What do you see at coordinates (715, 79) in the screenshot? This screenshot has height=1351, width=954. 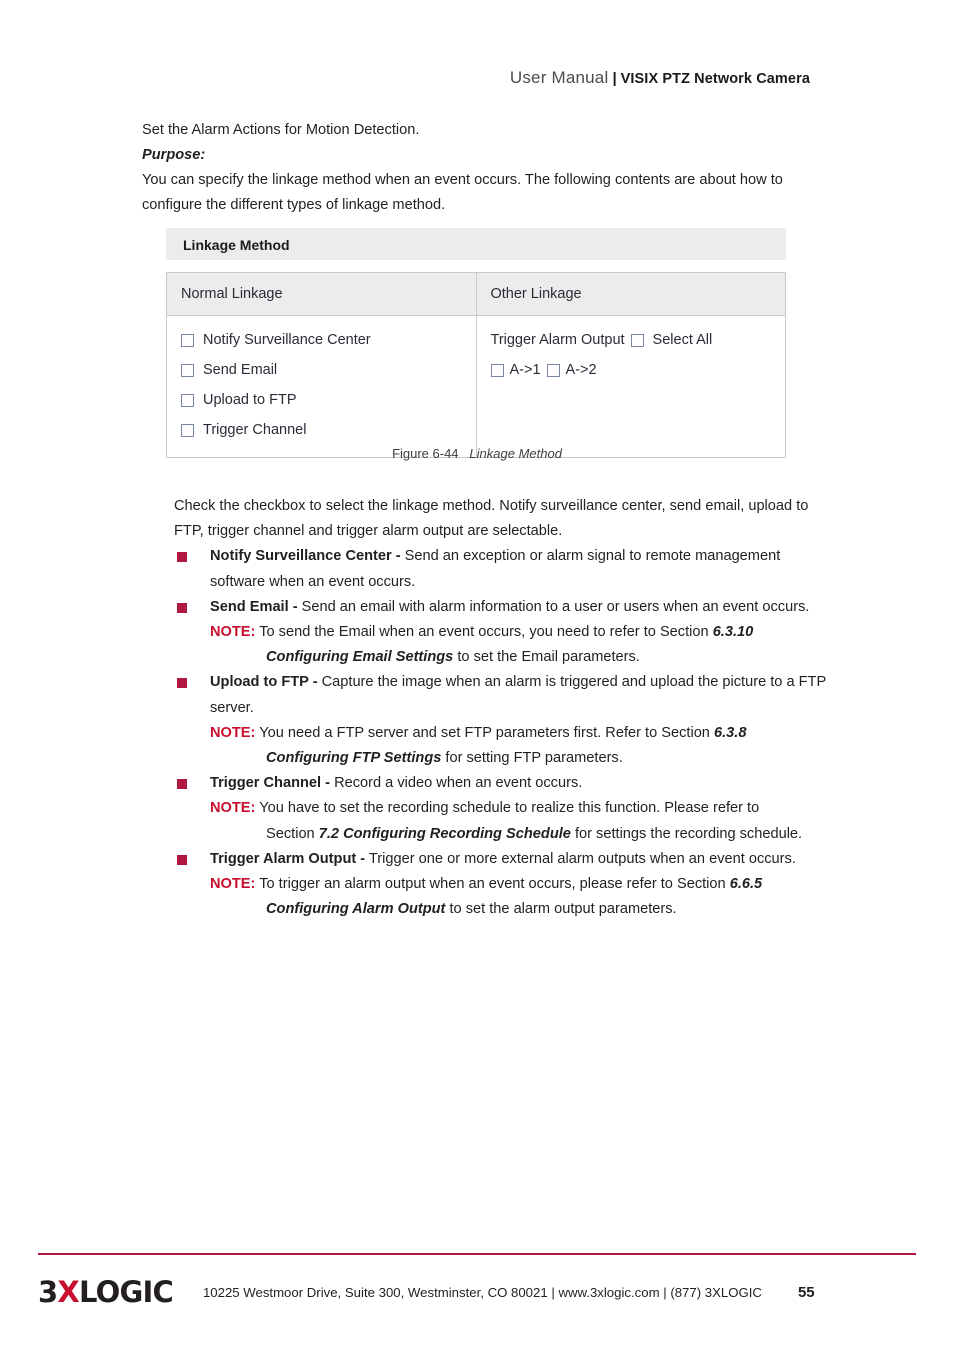 I see `header-subtitle: VISIX PTZ Network Camera` at bounding box center [715, 79].